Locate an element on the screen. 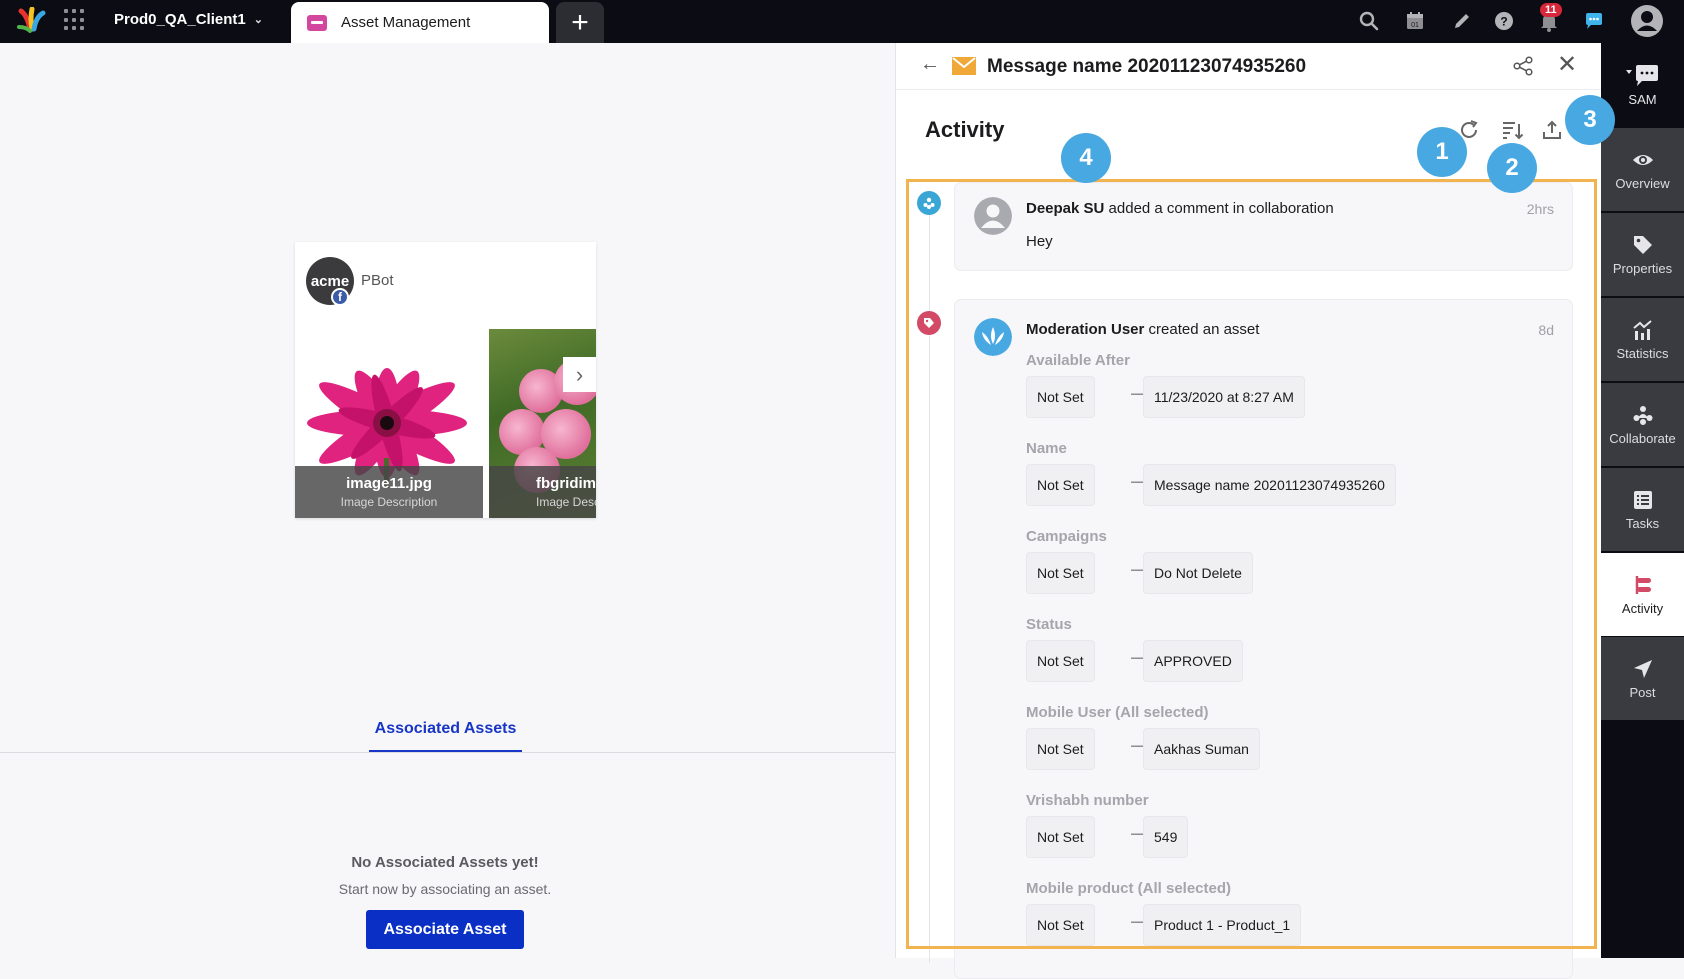 The height and width of the screenshot is (979, 1684). search-icon is located at coordinates (1369, 21).